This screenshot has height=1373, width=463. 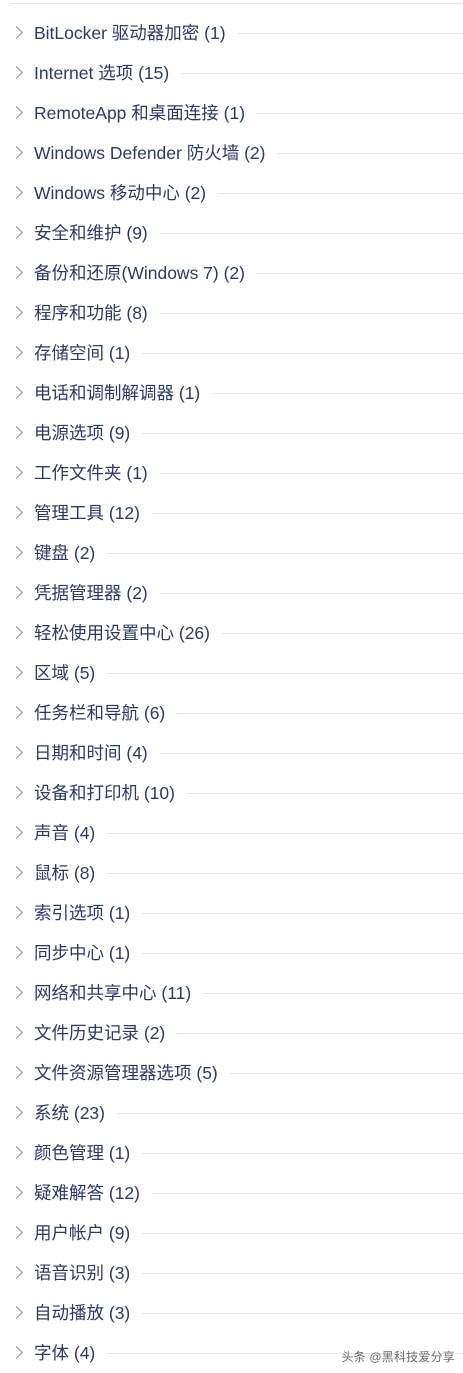 I want to click on tree-item: Windows 移动中心 (2), so click(x=231, y=192).